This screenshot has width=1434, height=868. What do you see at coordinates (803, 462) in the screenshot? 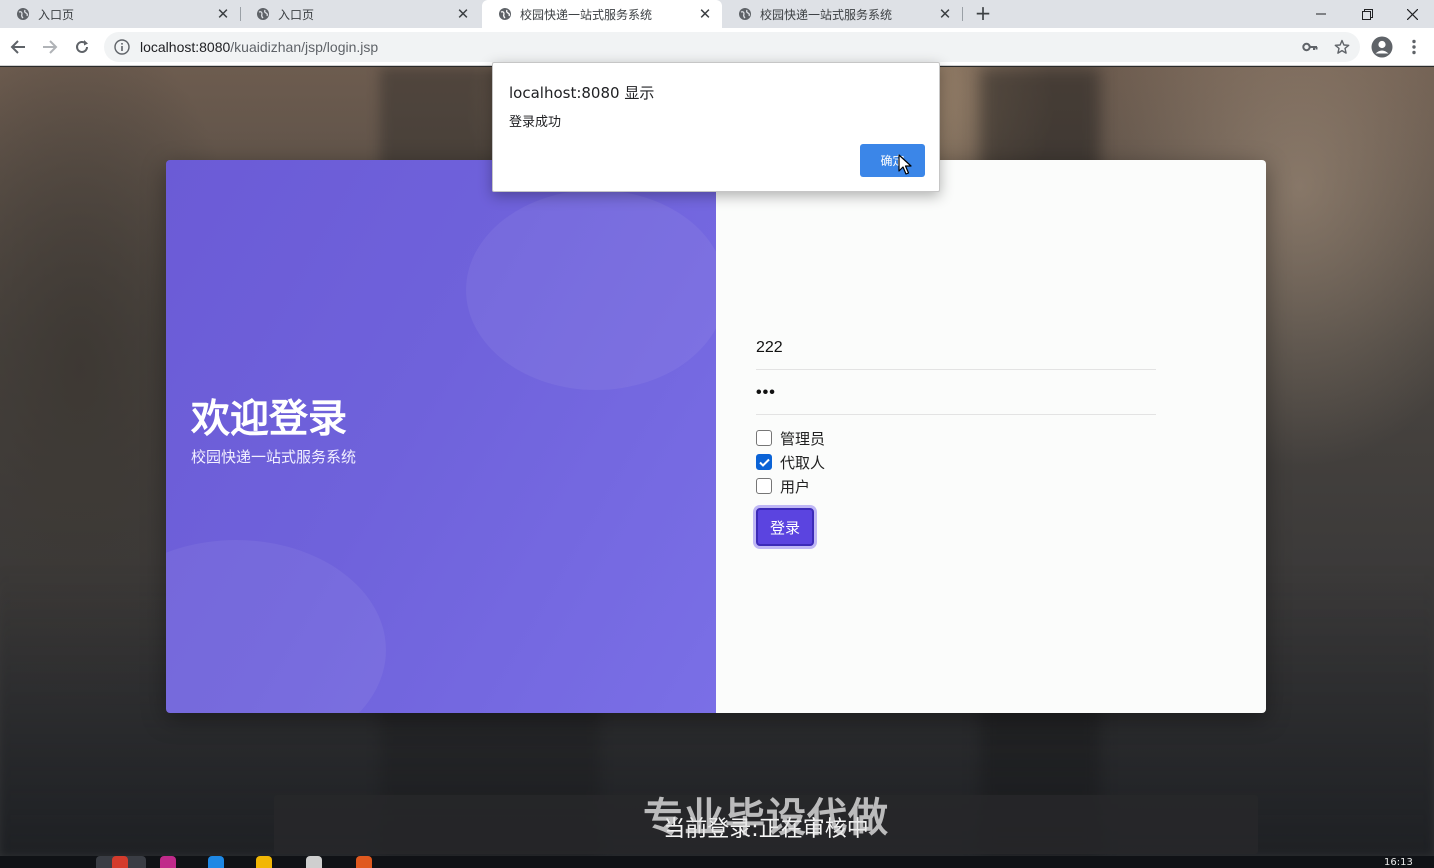
I see `role-label: 代取人` at bounding box center [803, 462].